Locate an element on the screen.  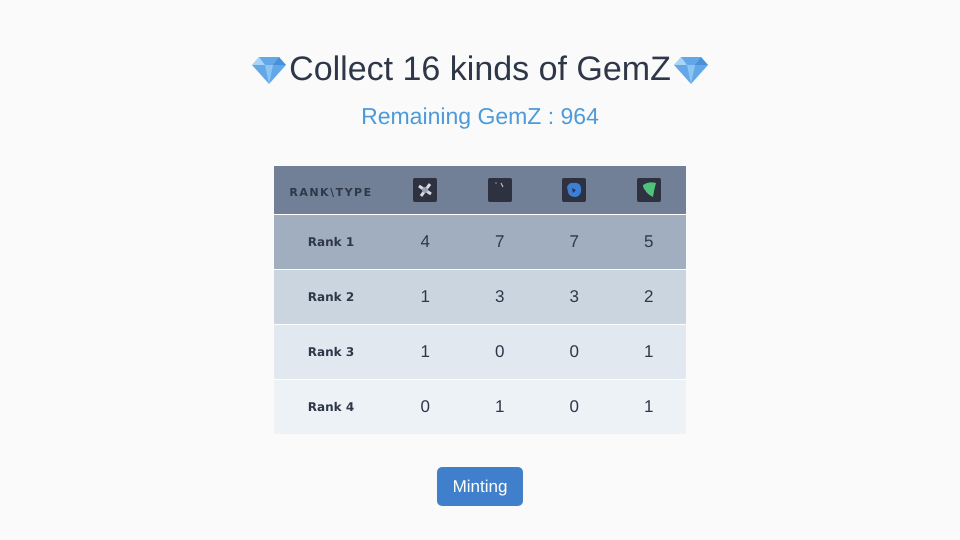
minting-button: Minting is located at coordinates (480, 486).